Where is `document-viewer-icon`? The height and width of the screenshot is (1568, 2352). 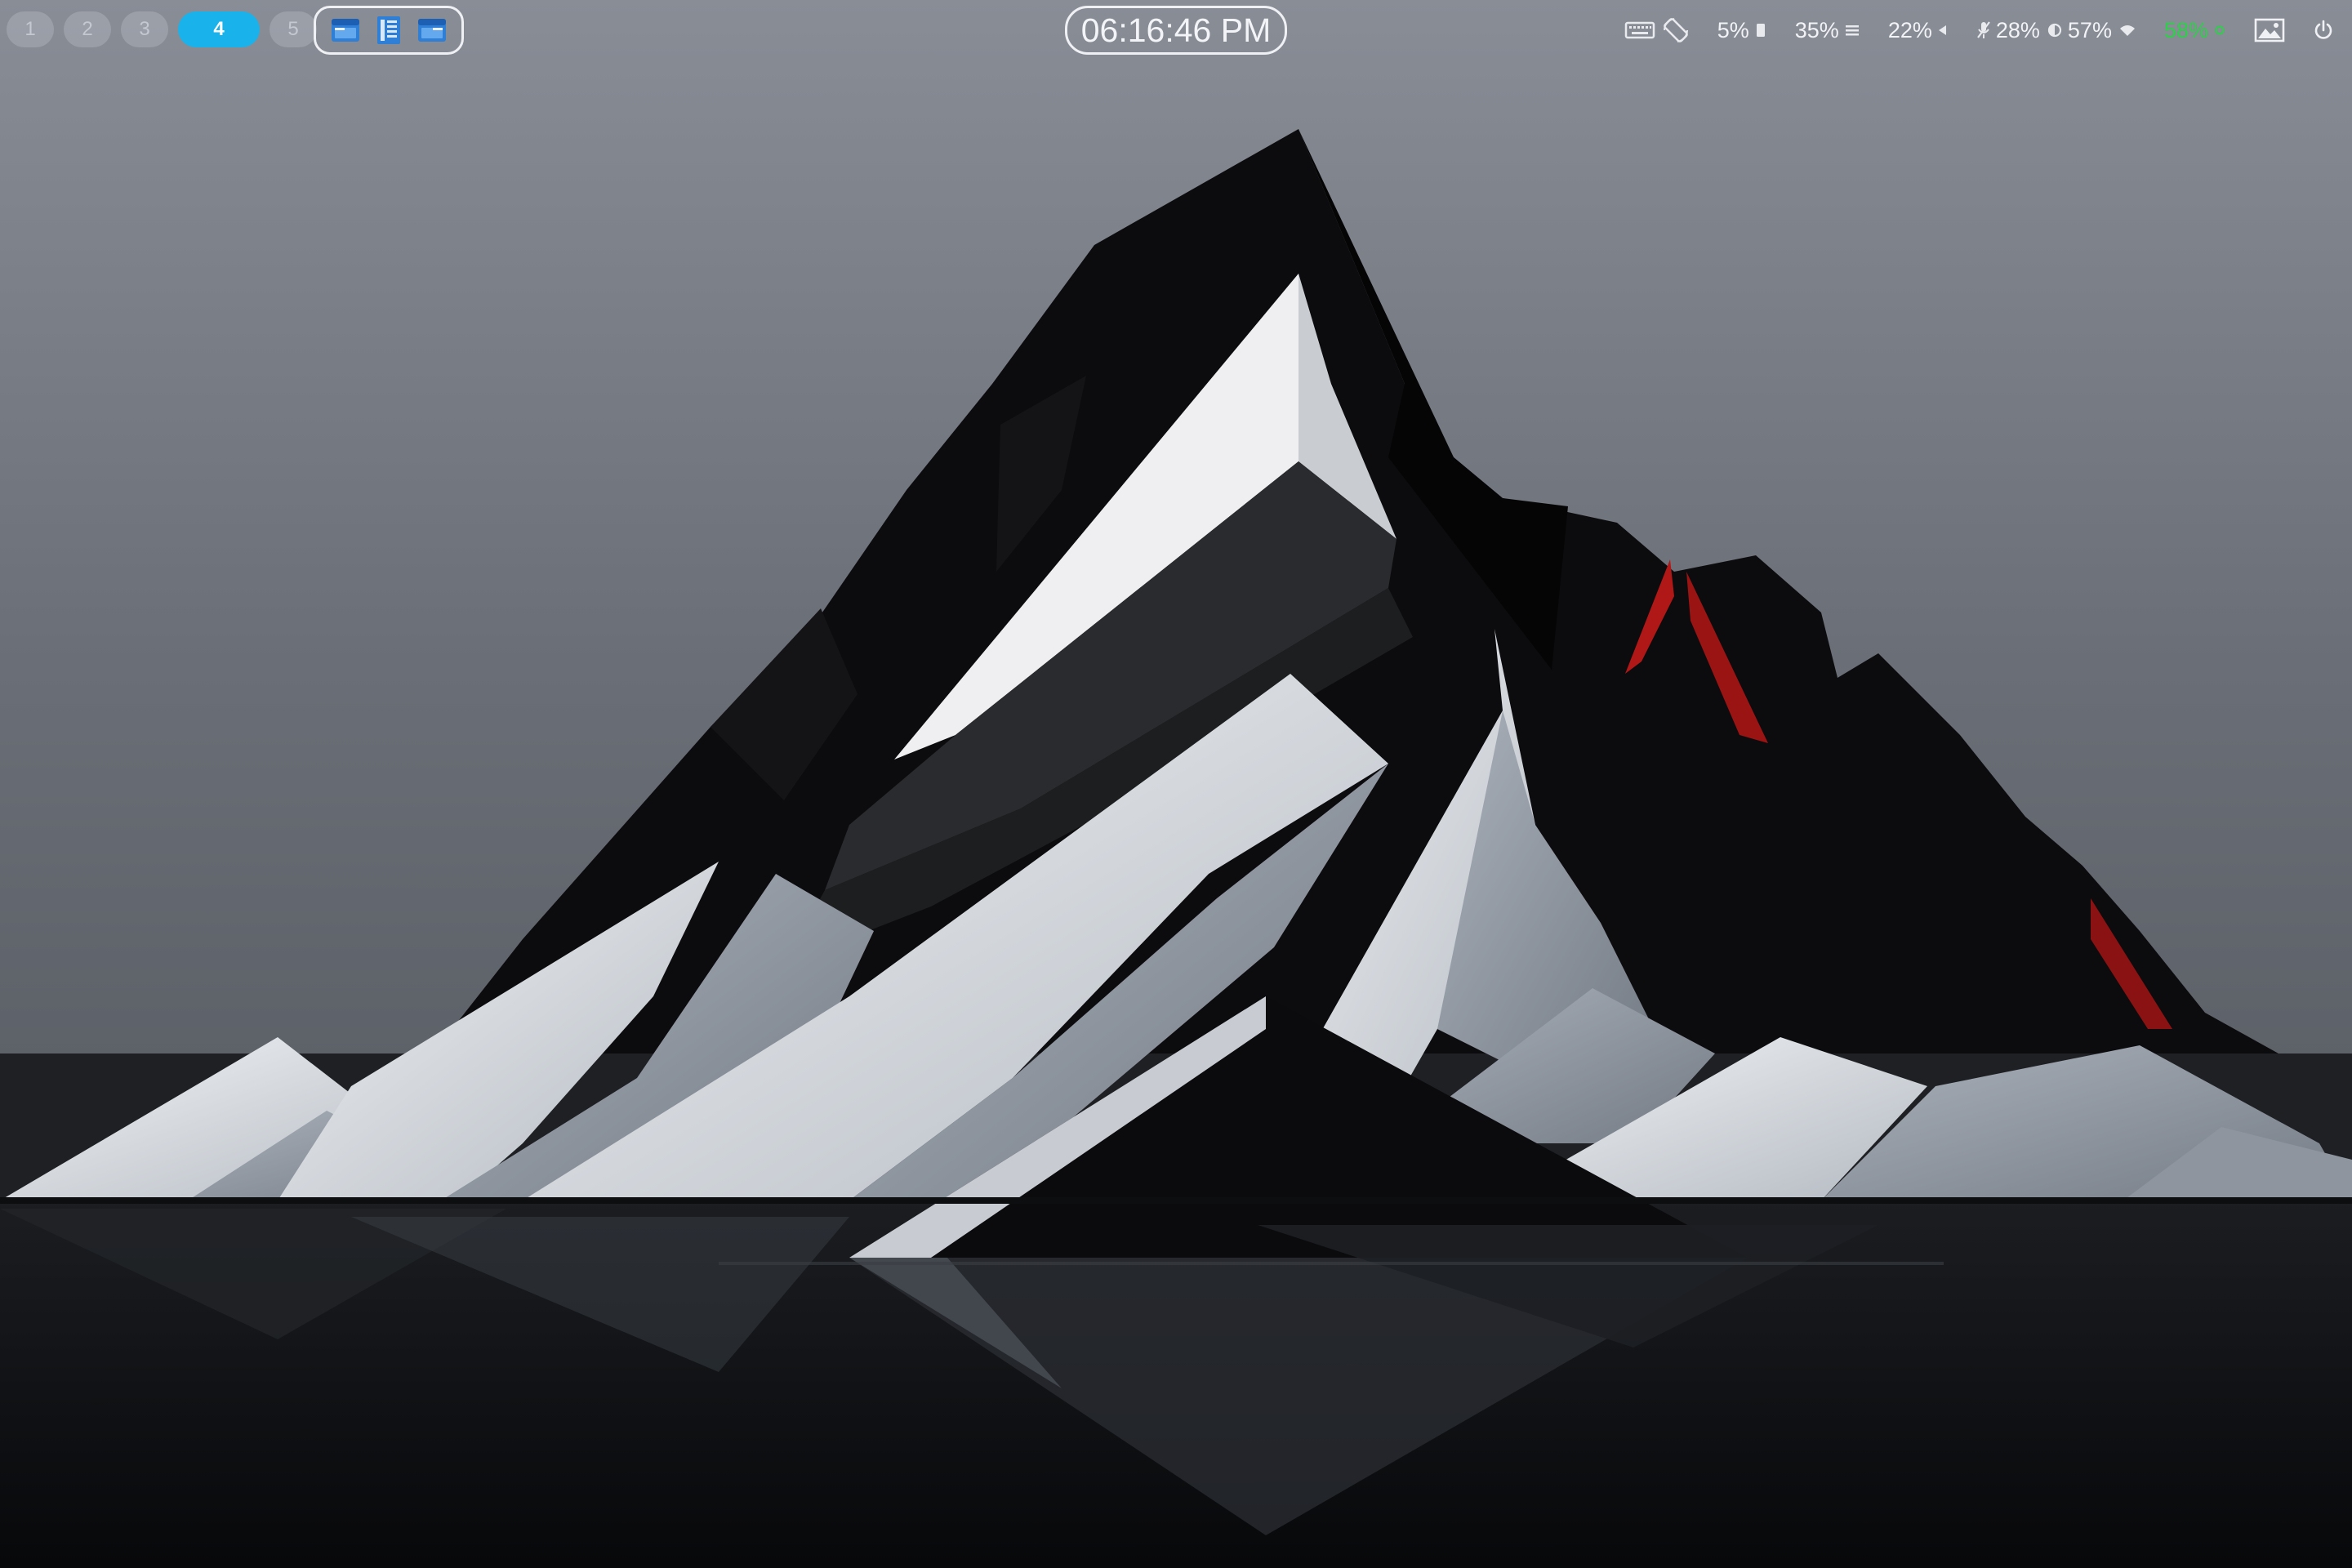
document-viewer-icon is located at coordinates (388, 30).